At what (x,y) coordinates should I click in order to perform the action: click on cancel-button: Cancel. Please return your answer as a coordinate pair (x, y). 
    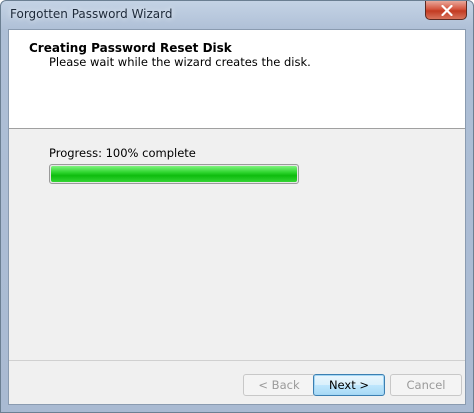
    Looking at the image, I should click on (426, 385).